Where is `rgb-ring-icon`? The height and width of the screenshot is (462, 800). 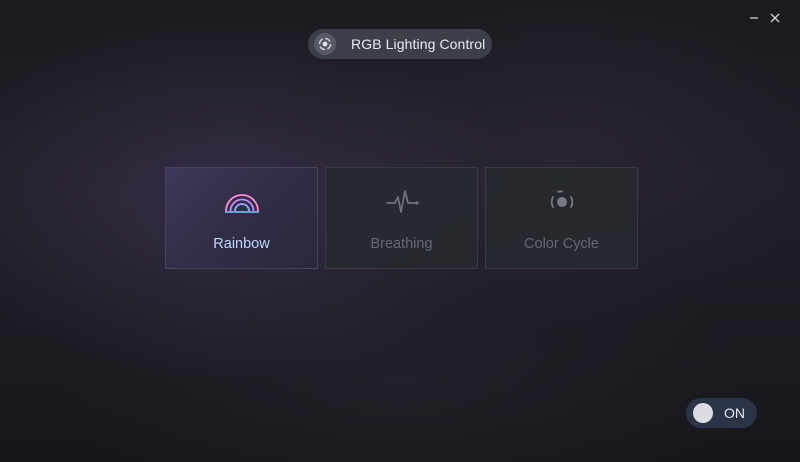
rgb-ring-icon is located at coordinates (325, 44).